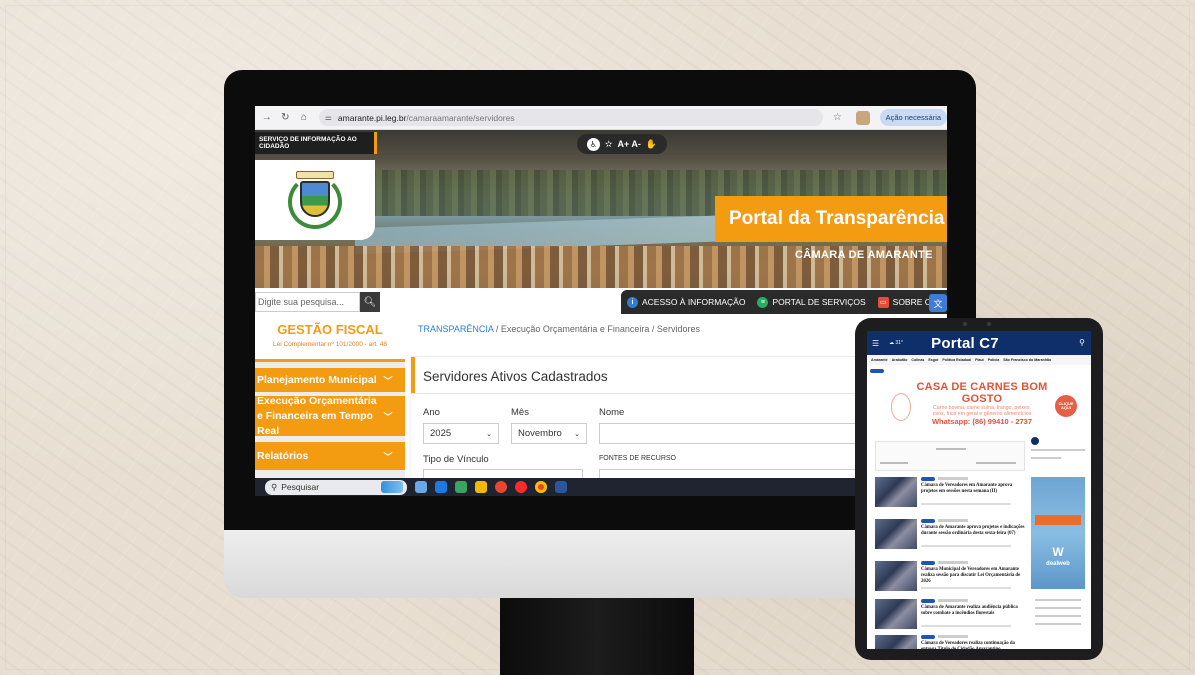 This screenshot has height=675, width=1195. I want to click on sidebar-item-relatorios: Relatórios ﹀, so click(330, 456).